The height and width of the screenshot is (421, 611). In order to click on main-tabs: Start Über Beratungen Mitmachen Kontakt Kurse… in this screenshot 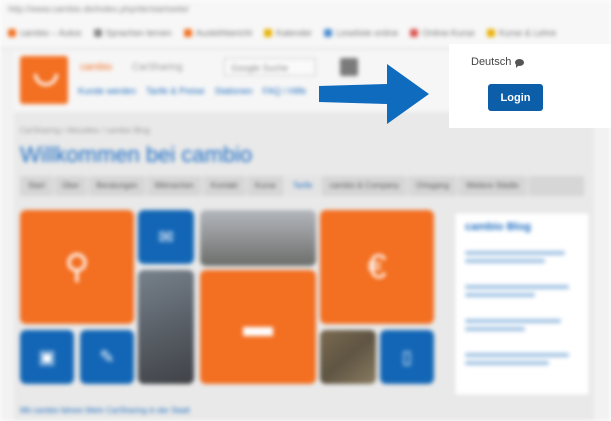, I will do `click(302, 186)`.